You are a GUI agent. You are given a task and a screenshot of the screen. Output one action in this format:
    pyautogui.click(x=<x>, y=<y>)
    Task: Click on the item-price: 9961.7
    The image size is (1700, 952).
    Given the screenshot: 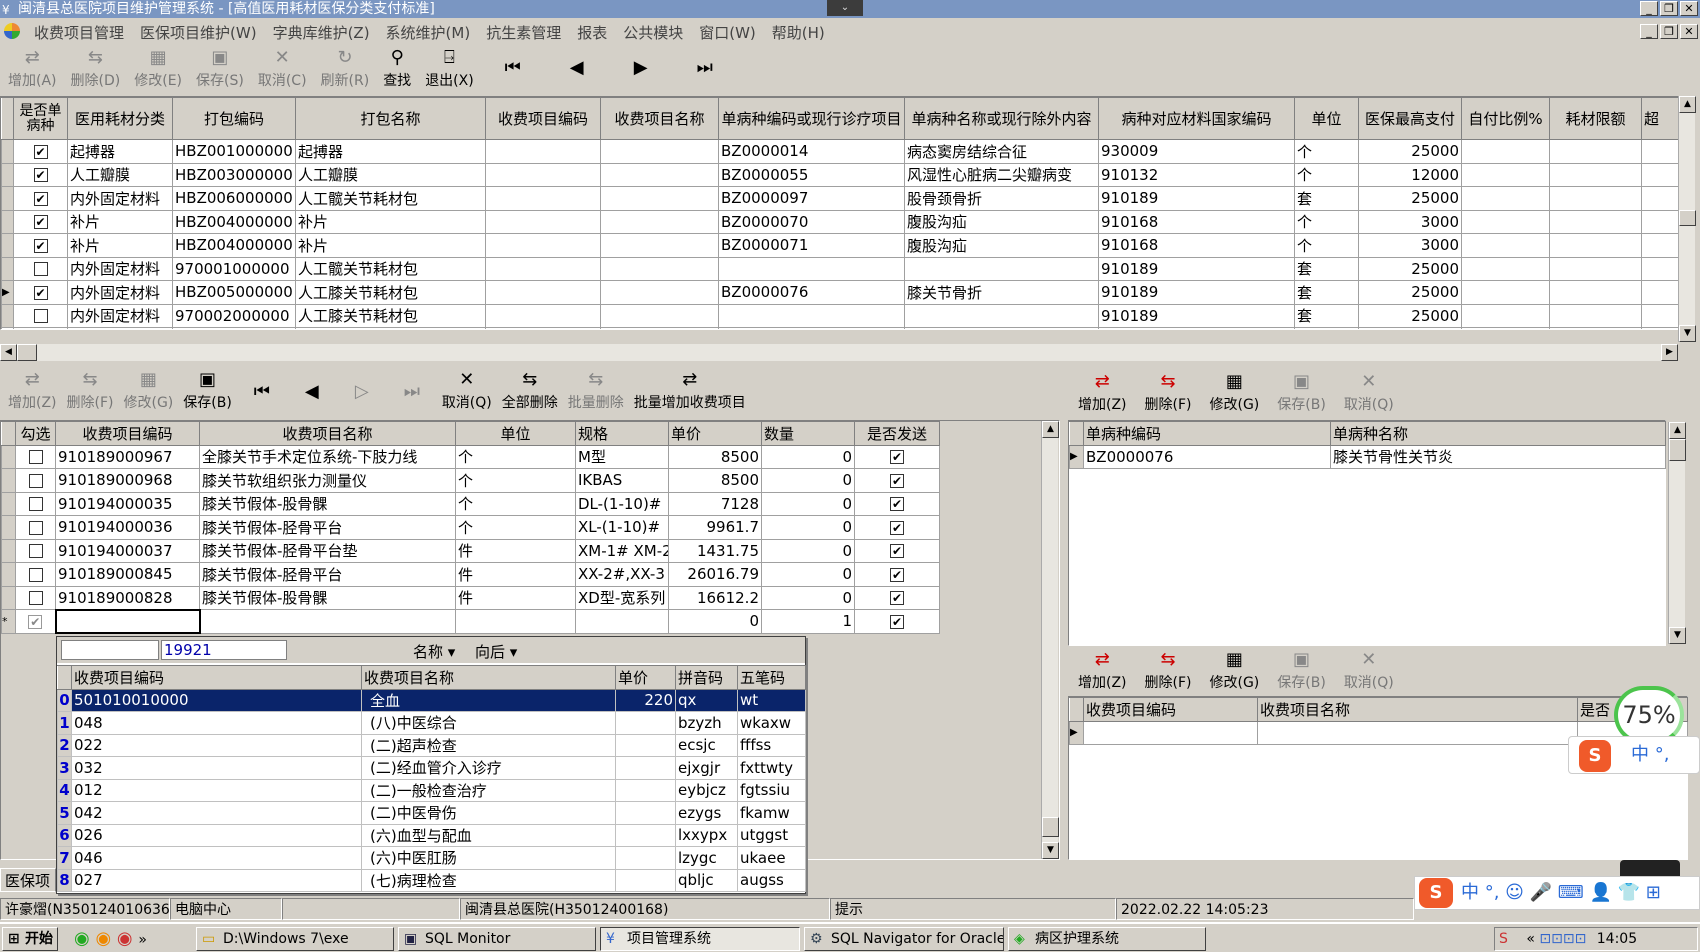 What is the action you would take?
    pyautogui.click(x=715, y=527)
    